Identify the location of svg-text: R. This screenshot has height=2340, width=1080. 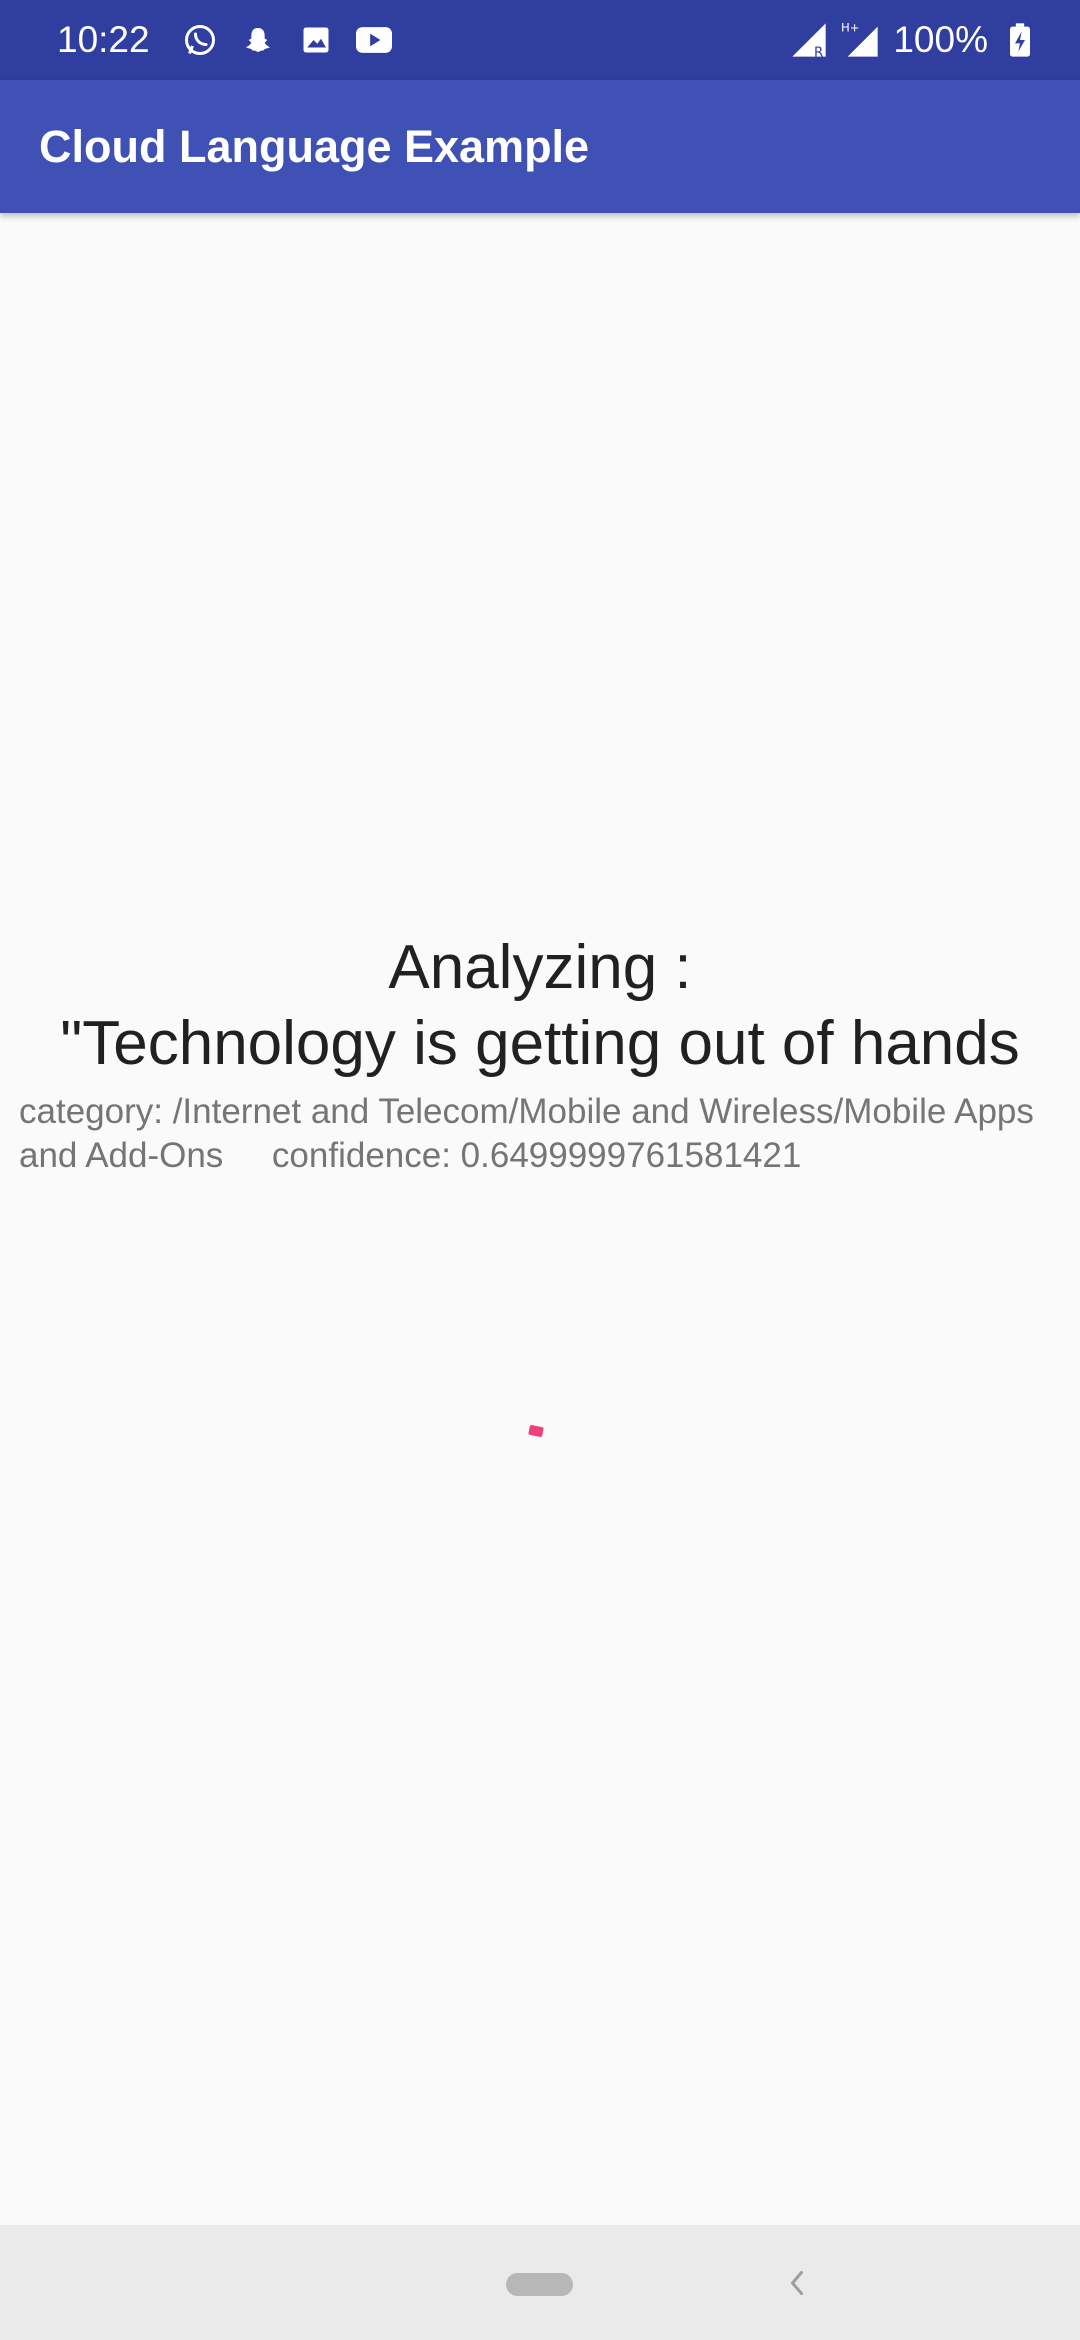
(818, 53).